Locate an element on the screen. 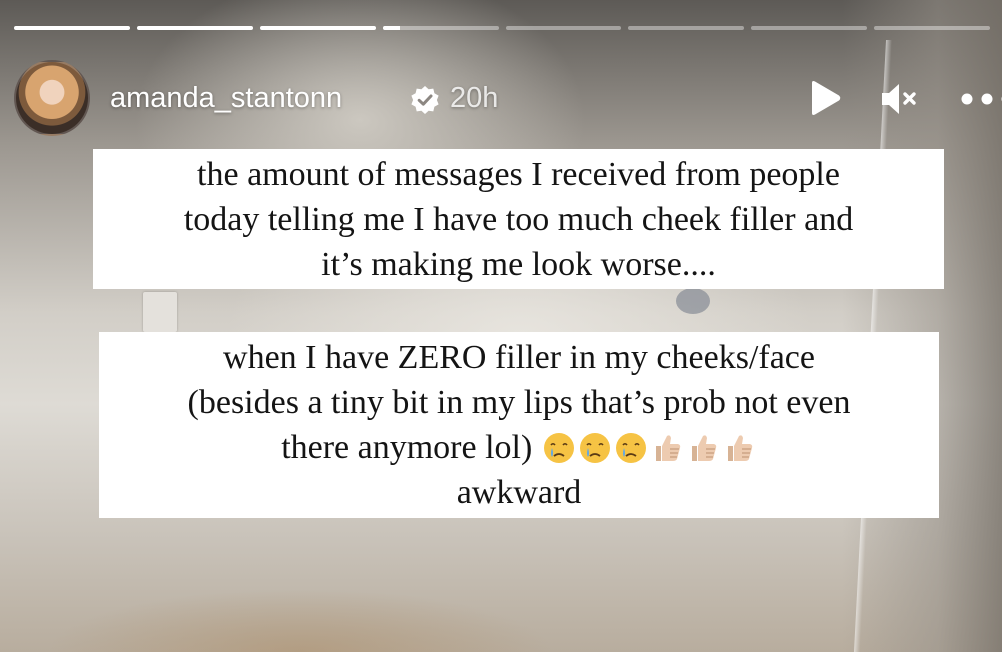 The image size is (1002, 652). caption-line-with-emojis: there anymore lol) is located at coordinates (519, 447).